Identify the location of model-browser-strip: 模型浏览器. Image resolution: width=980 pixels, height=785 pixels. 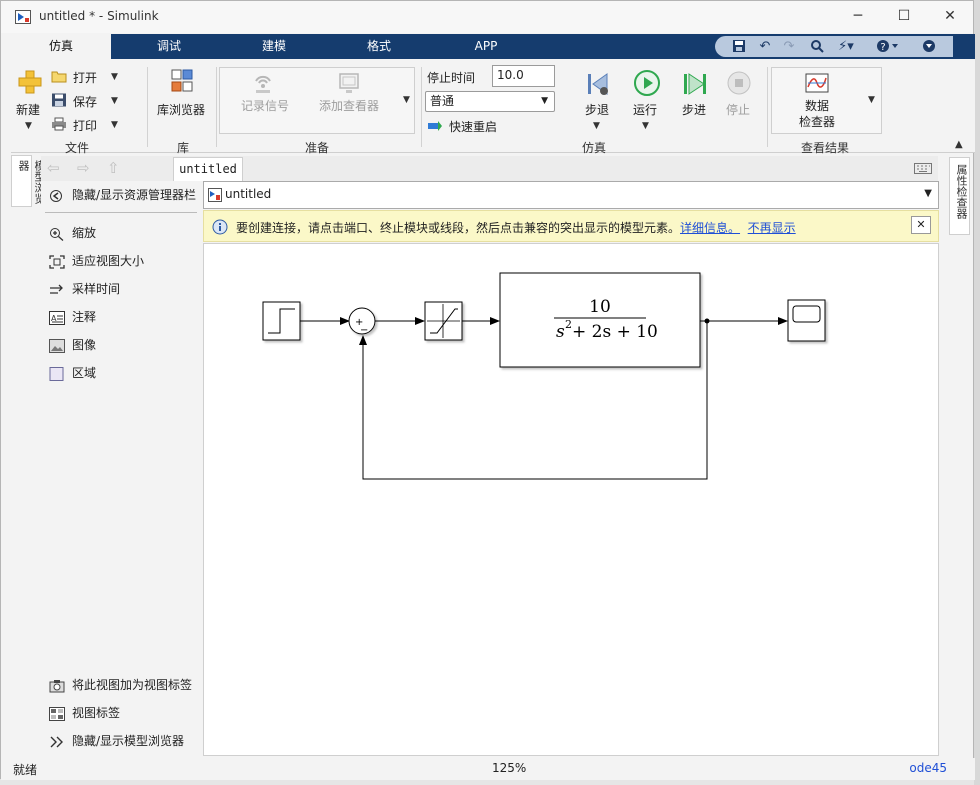
(28, 181).